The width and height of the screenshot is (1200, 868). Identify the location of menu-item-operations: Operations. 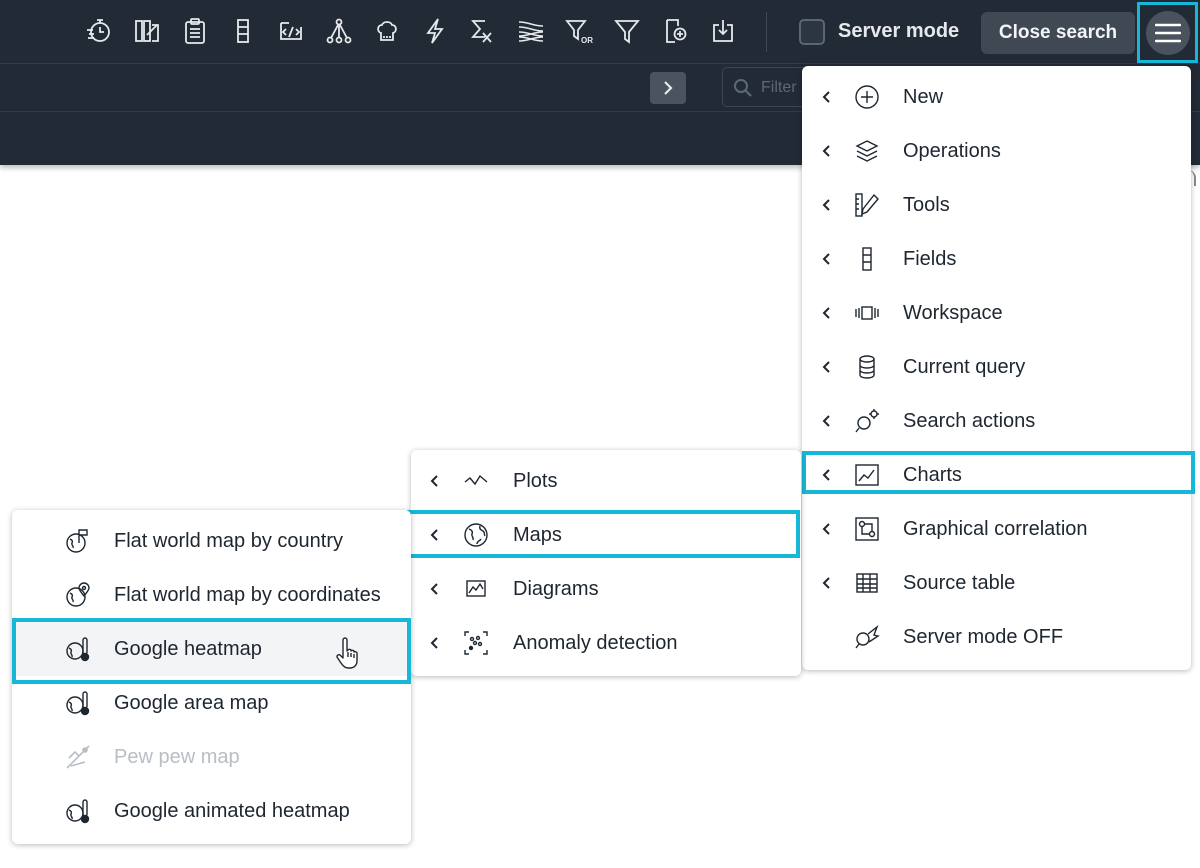
(996, 151).